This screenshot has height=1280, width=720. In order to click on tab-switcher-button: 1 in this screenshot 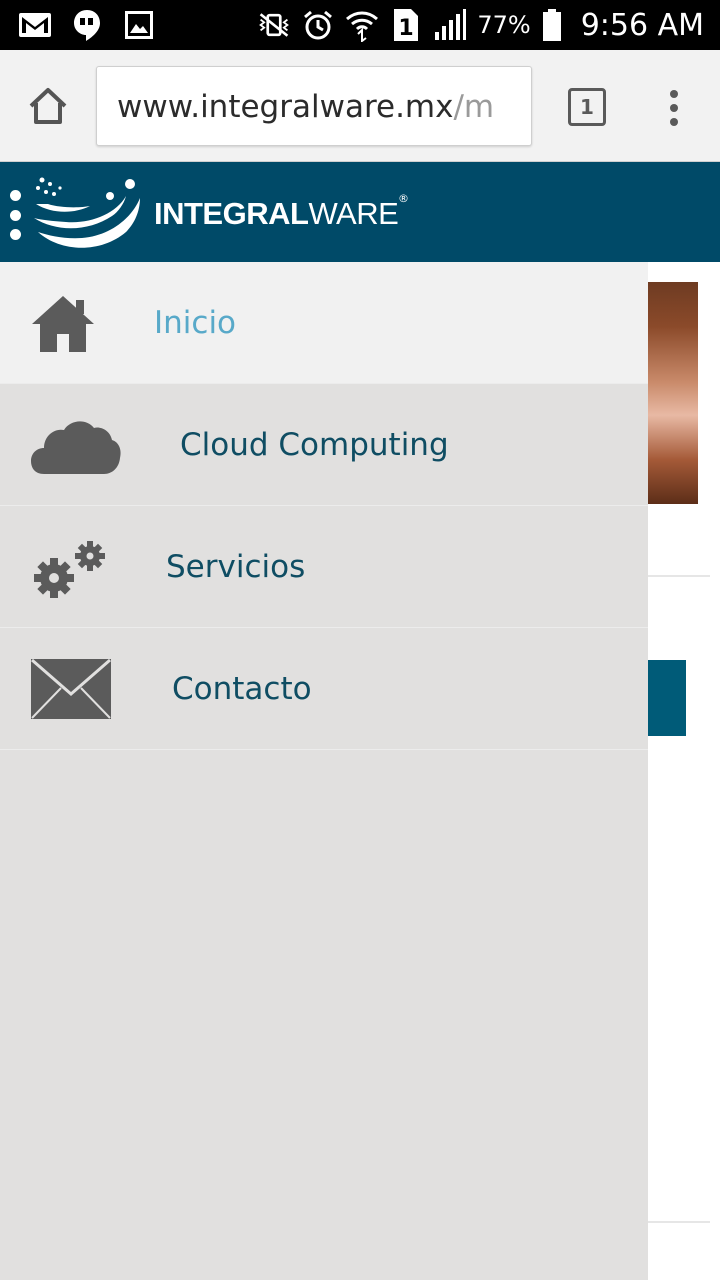, I will do `click(587, 107)`.